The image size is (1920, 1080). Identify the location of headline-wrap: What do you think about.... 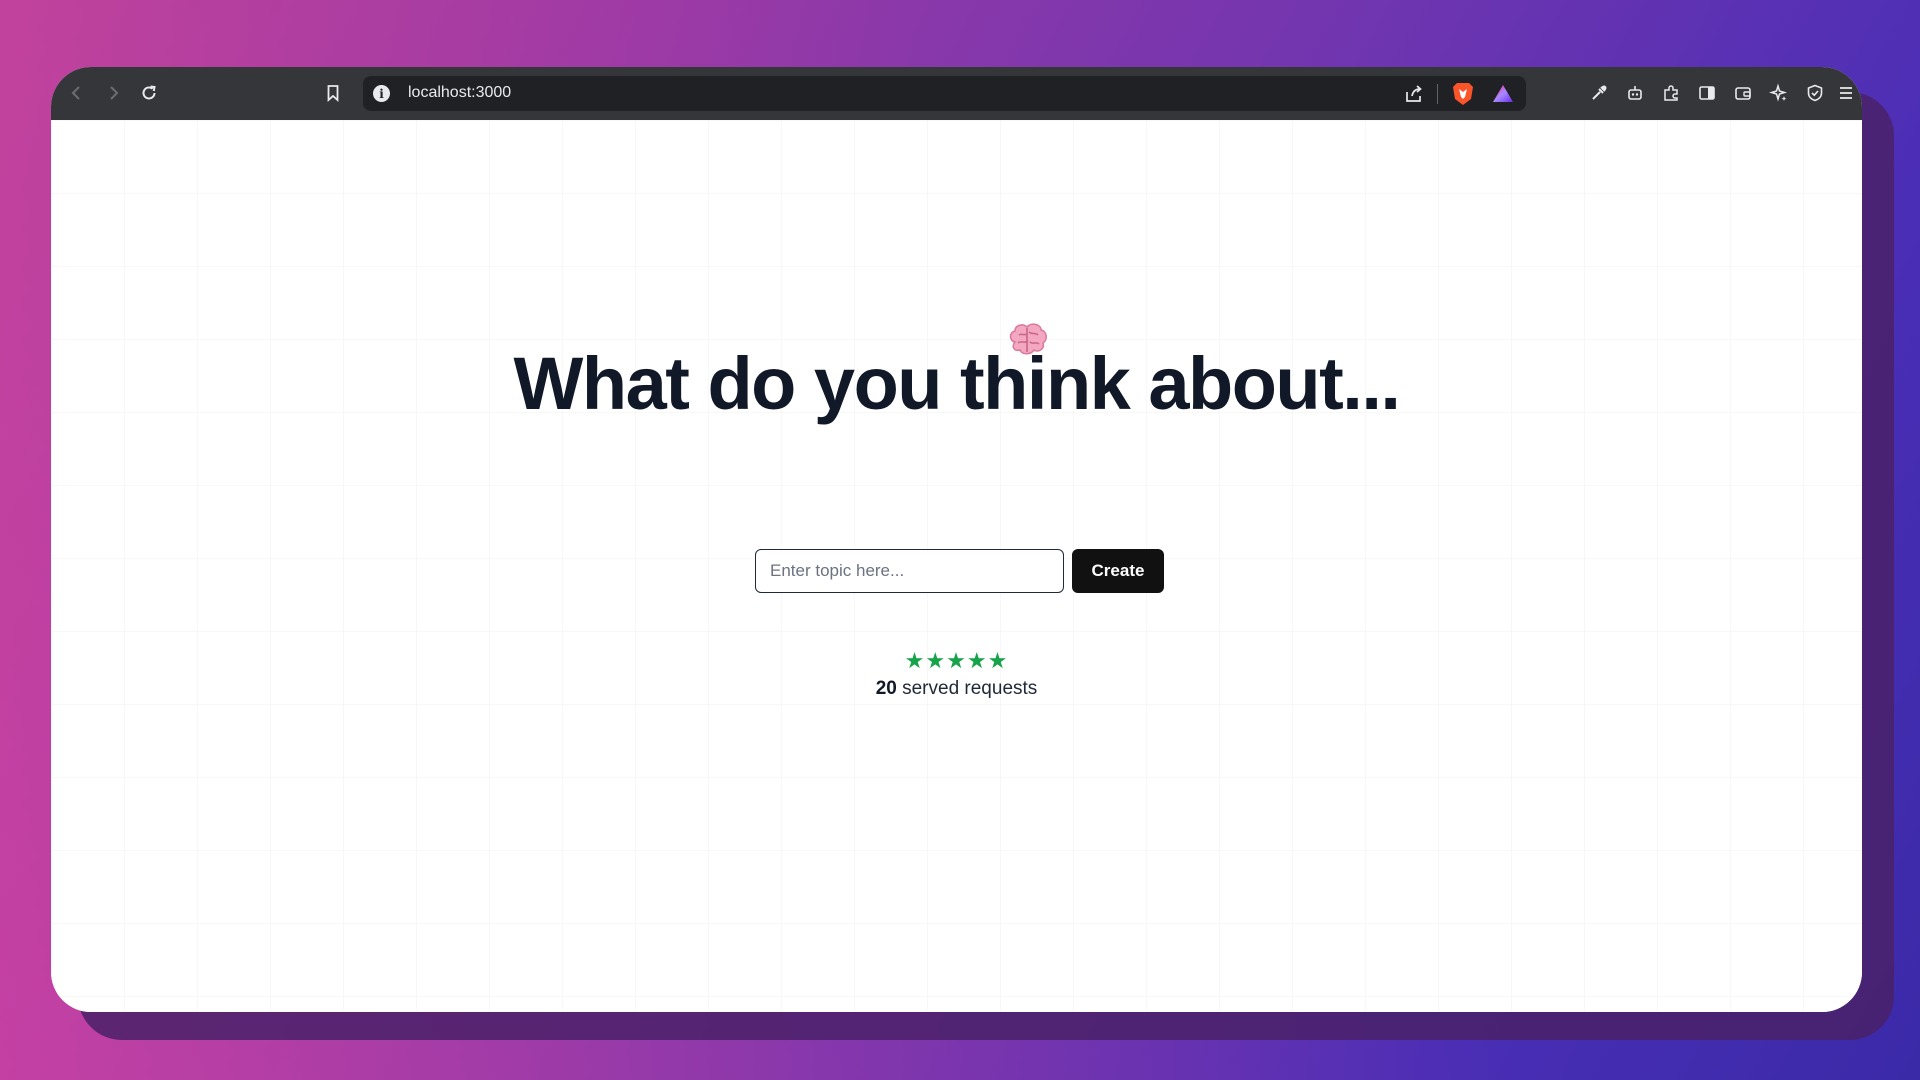
(956, 376).